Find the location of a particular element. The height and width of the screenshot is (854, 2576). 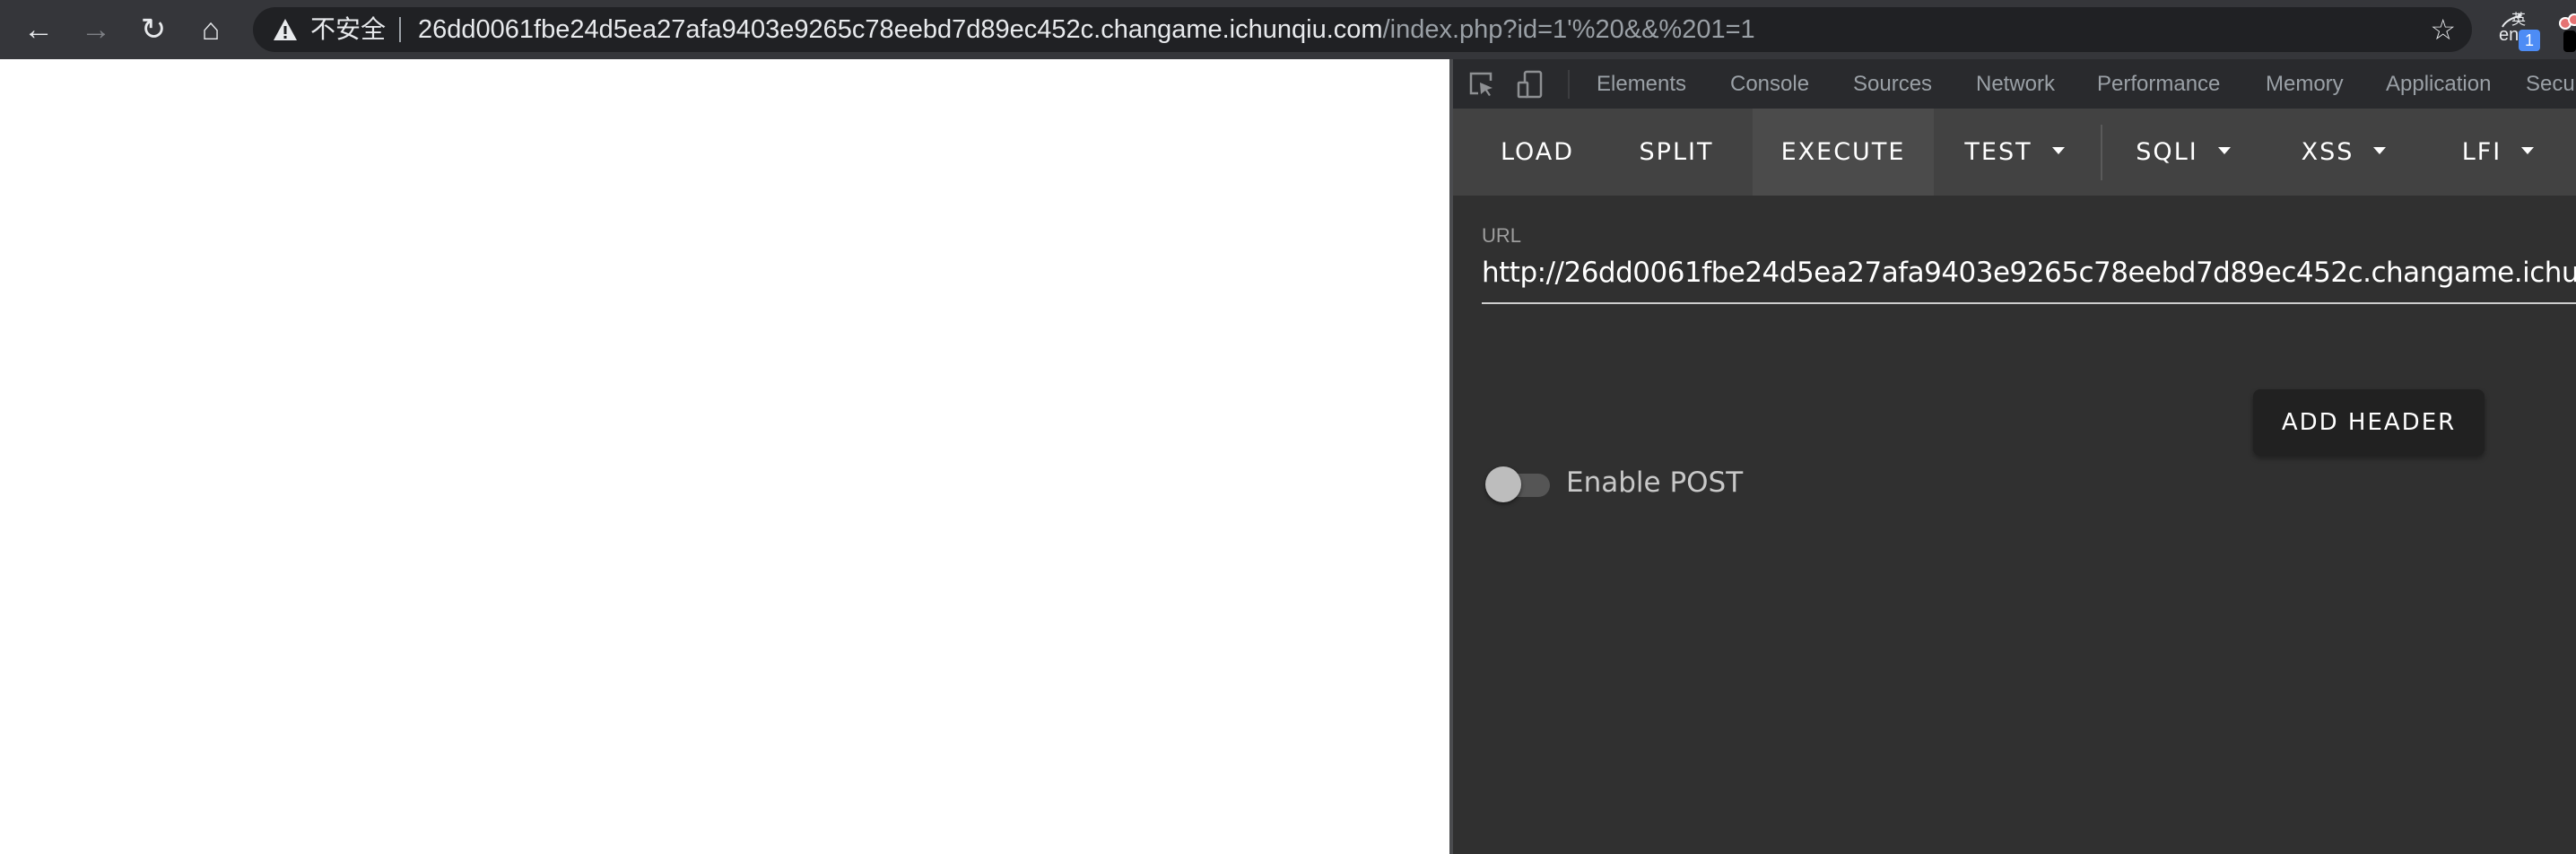

tab-network: Network is located at coordinates (2015, 84).